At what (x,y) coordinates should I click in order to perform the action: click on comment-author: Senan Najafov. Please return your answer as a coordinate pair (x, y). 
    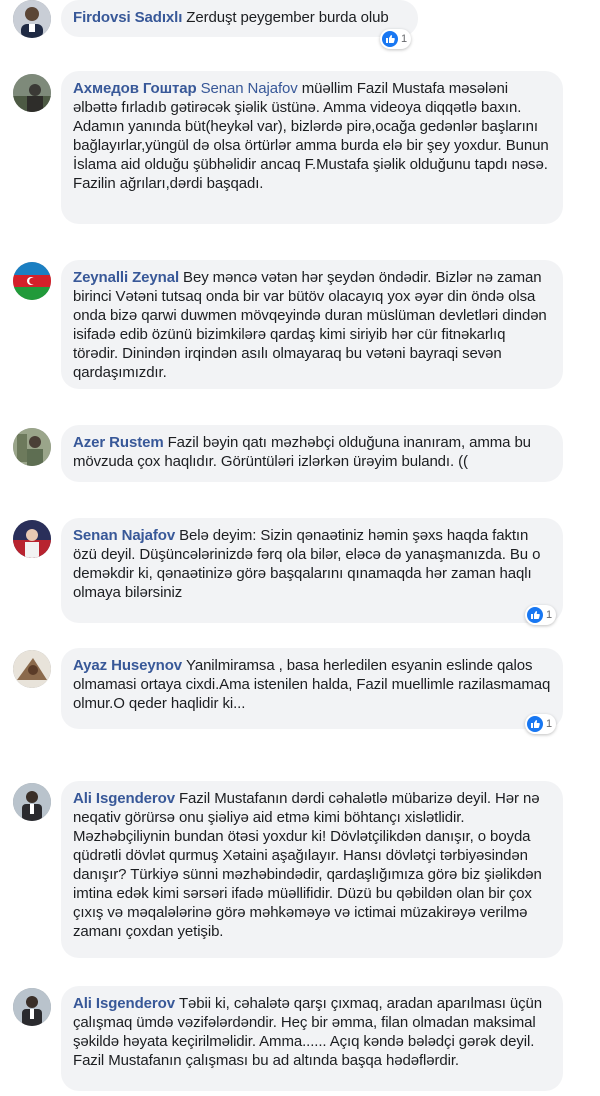
    Looking at the image, I should click on (124, 535).